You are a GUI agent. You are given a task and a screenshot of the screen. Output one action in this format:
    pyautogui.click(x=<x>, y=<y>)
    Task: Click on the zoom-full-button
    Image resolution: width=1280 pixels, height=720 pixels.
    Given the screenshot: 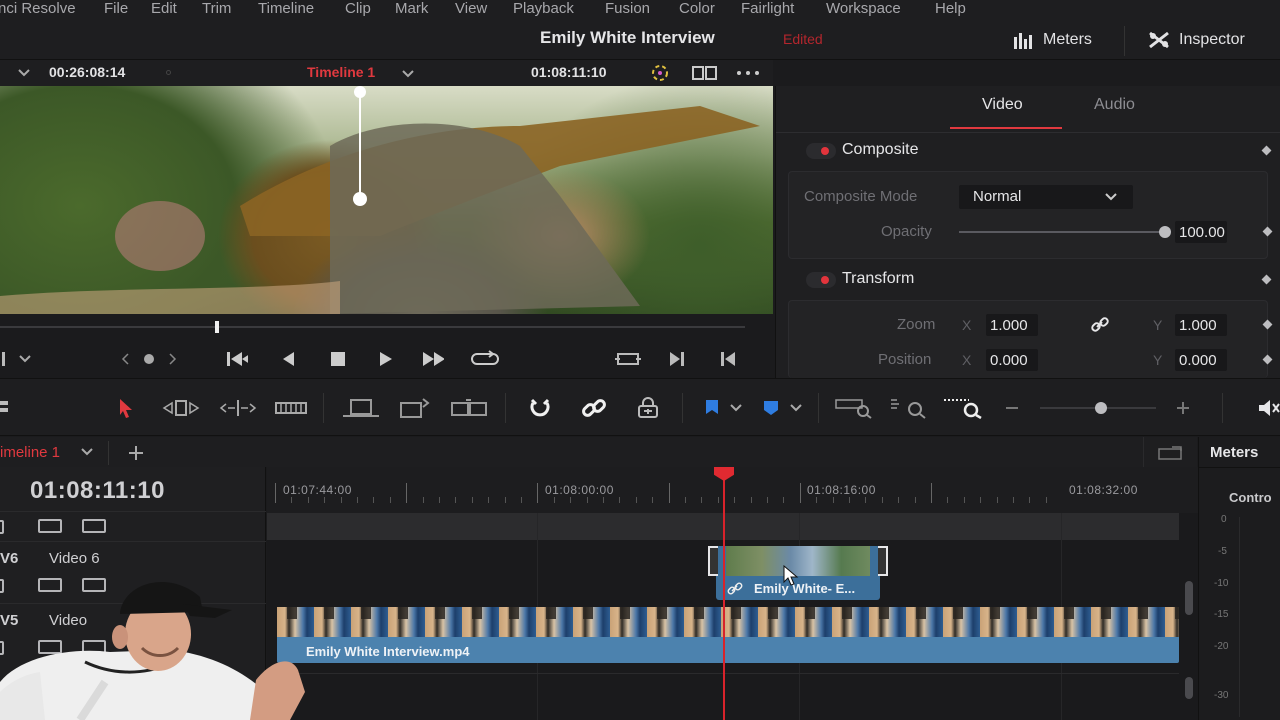 What is the action you would take?
    pyautogui.click(x=854, y=408)
    